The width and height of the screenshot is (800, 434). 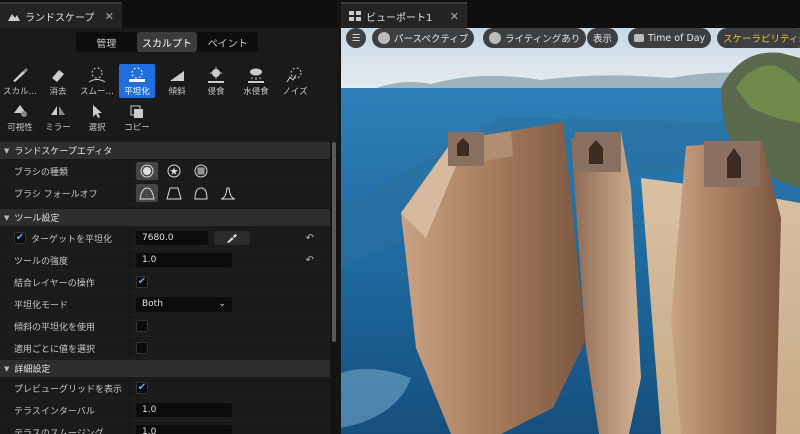 What do you see at coordinates (227, 42) in the screenshot?
I see `mode-paint-tab: ペイント` at bounding box center [227, 42].